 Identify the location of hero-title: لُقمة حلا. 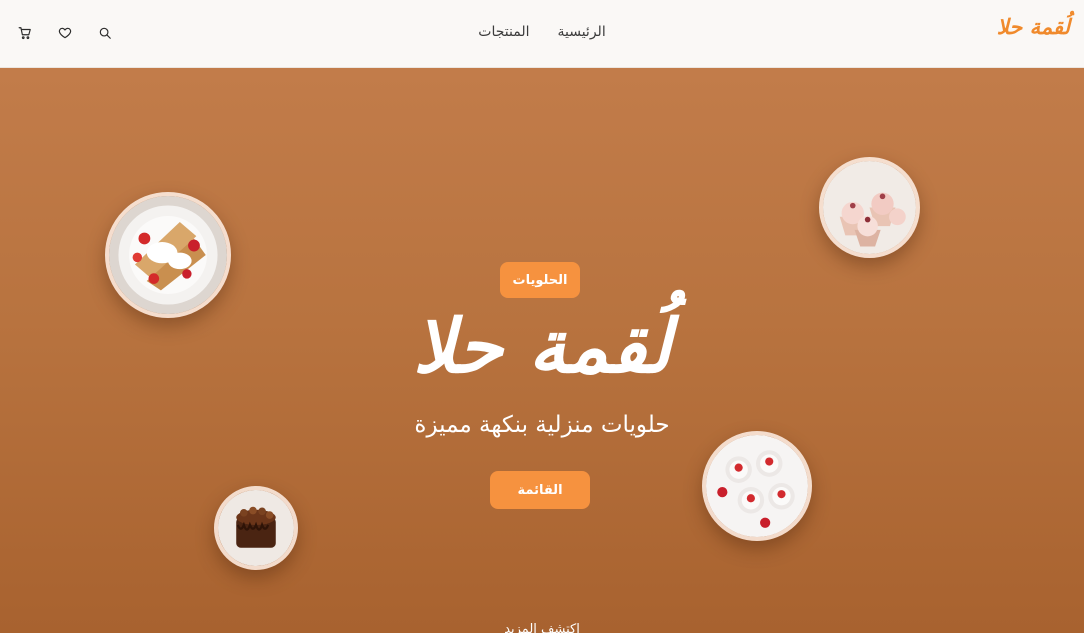
(542, 347).